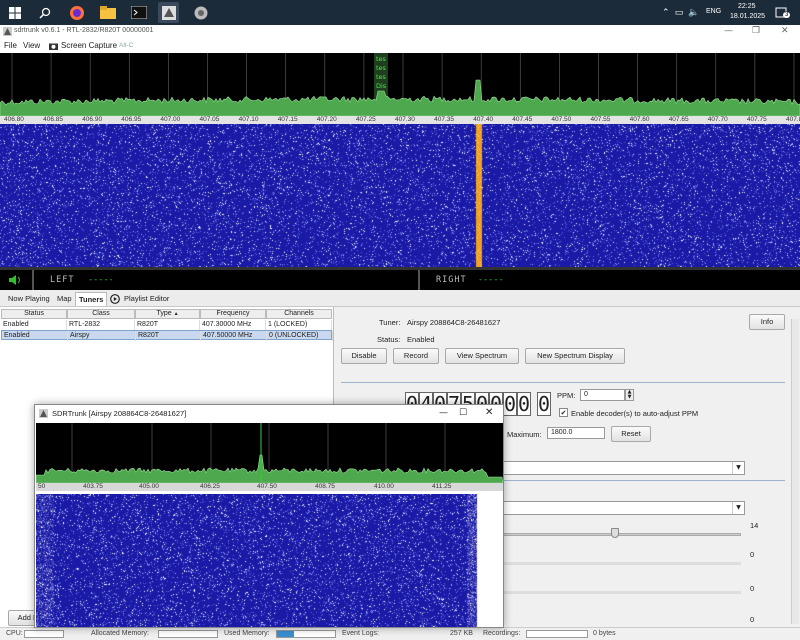  Describe the element at coordinates (233, 314) in the screenshot. I see `column-header-frequency: Frequency` at that location.